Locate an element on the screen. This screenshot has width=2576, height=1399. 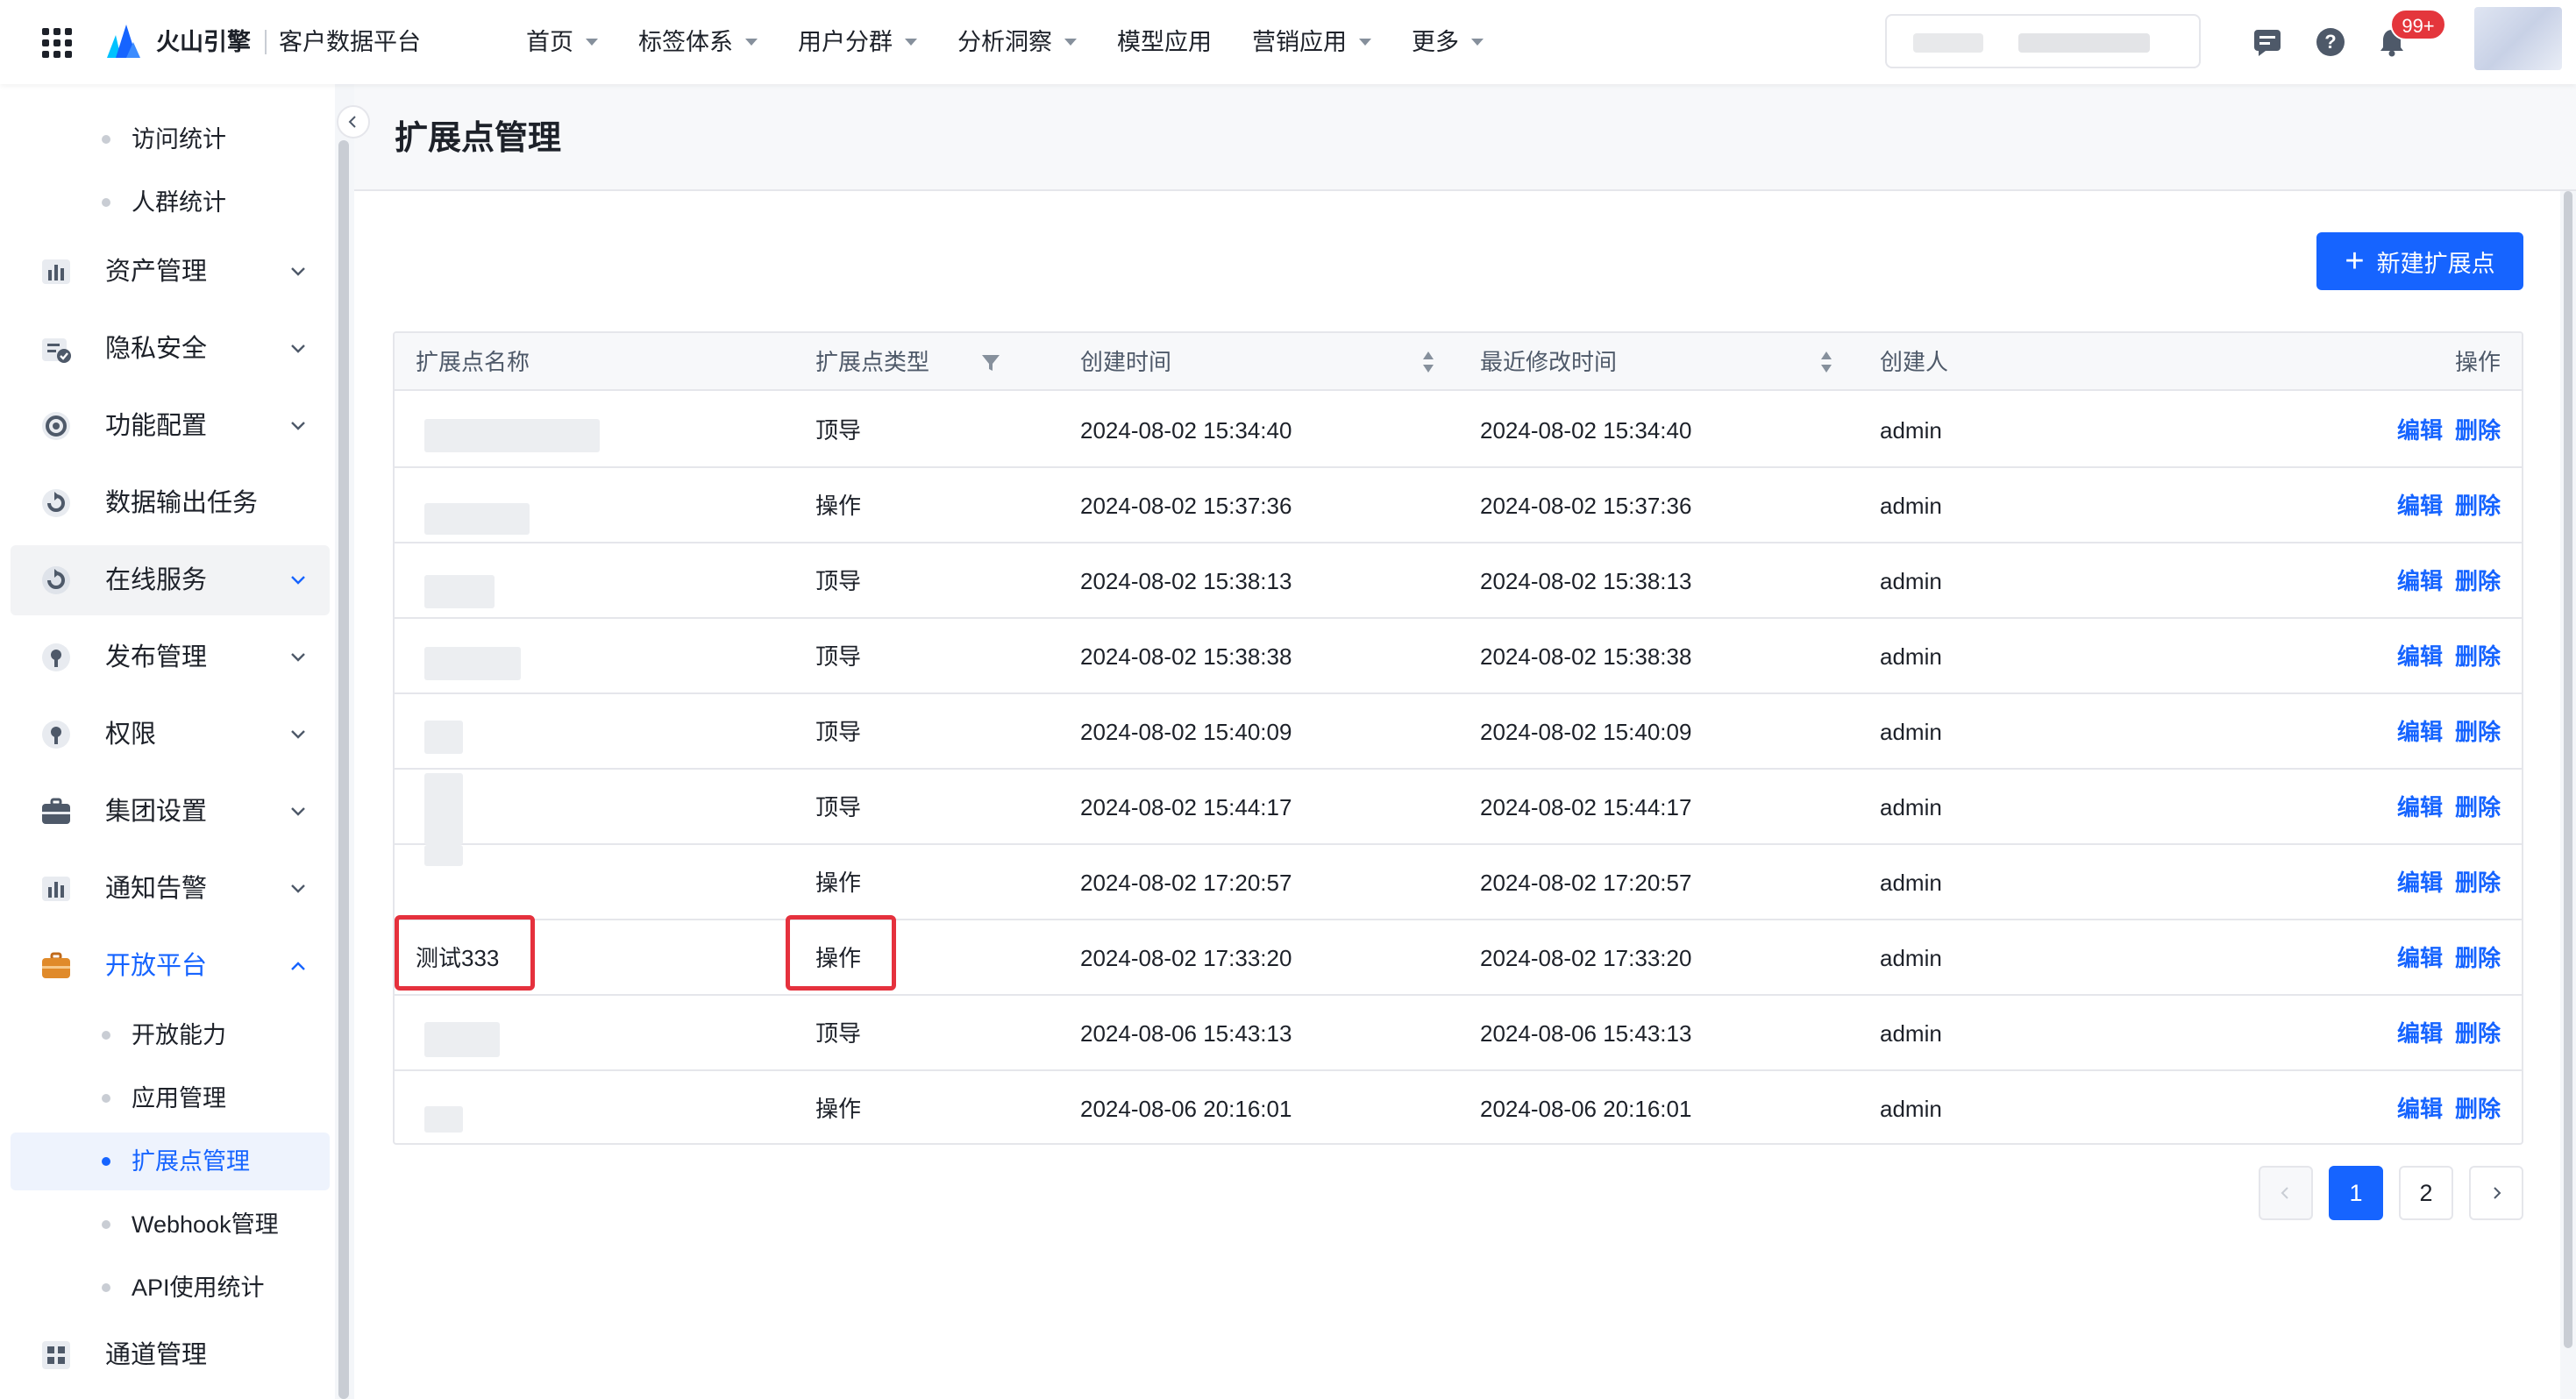
sidebar-group-label: 通道管理 is located at coordinates (156, 1355).